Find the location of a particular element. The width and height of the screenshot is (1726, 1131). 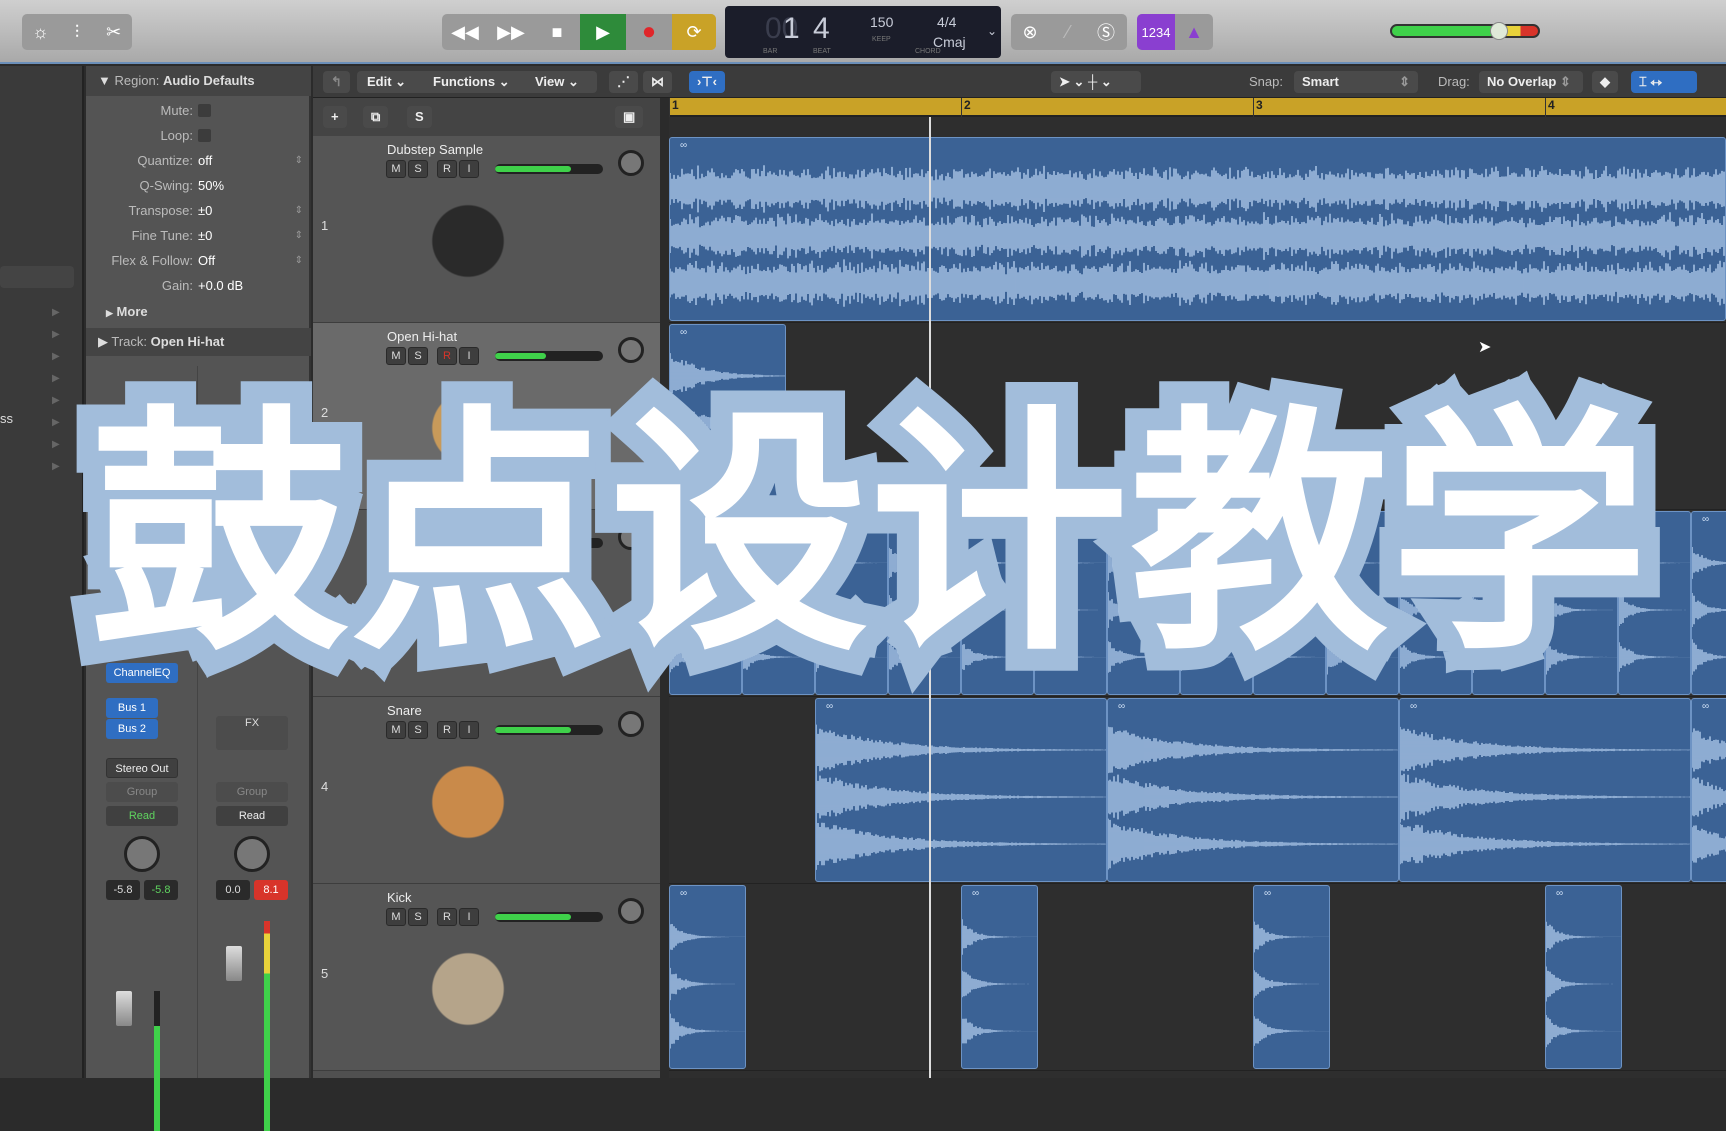

add-track-button: + is located at coordinates (335, 117).